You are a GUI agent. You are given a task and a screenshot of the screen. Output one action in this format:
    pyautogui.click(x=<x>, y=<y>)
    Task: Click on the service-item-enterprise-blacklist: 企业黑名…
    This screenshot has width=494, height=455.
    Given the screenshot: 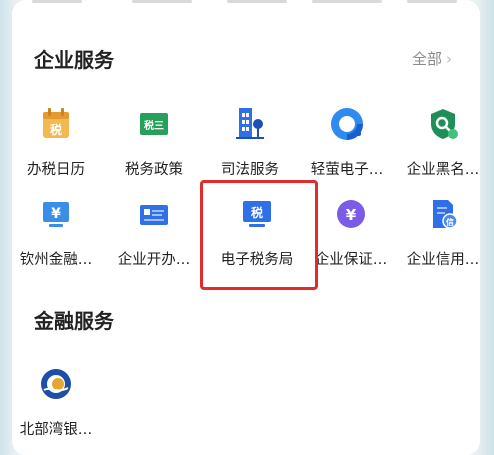 What is the action you would take?
    pyautogui.click(x=443, y=141)
    